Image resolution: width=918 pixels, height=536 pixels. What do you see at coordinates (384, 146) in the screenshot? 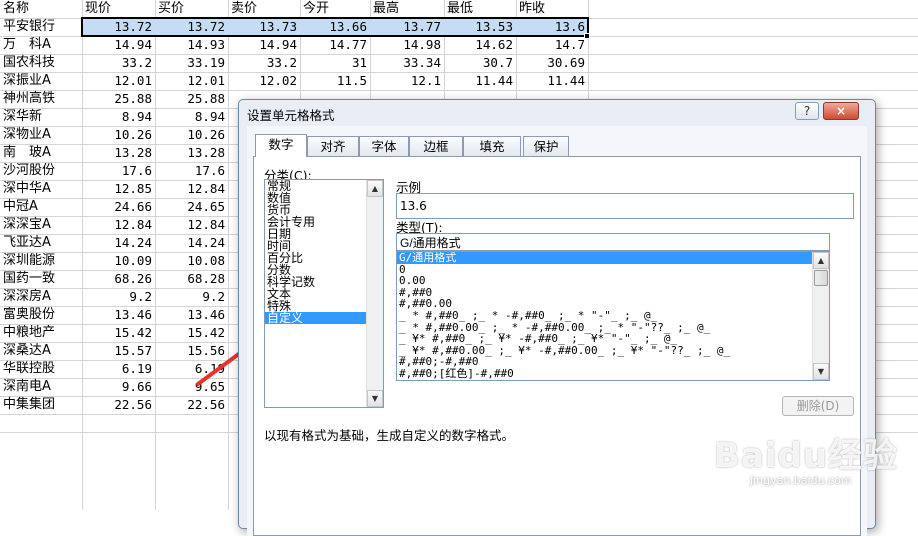
I see `tab-2: 字体` at bounding box center [384, 146].